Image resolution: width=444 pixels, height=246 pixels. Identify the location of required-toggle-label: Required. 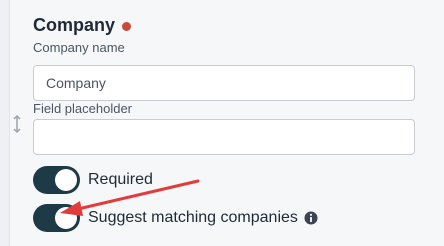
(120, 179).